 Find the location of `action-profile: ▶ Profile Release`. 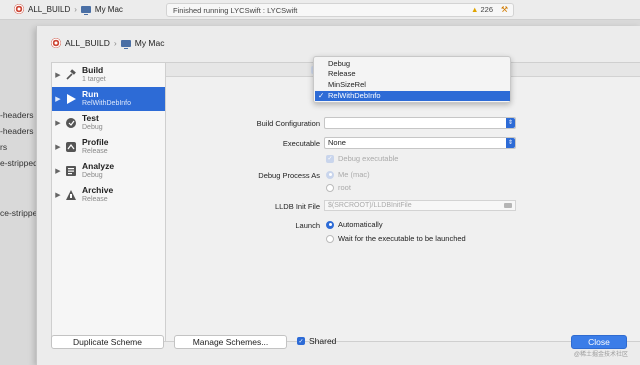

action-profile: ▶ Profile Release is located at coordinates (108, 147).